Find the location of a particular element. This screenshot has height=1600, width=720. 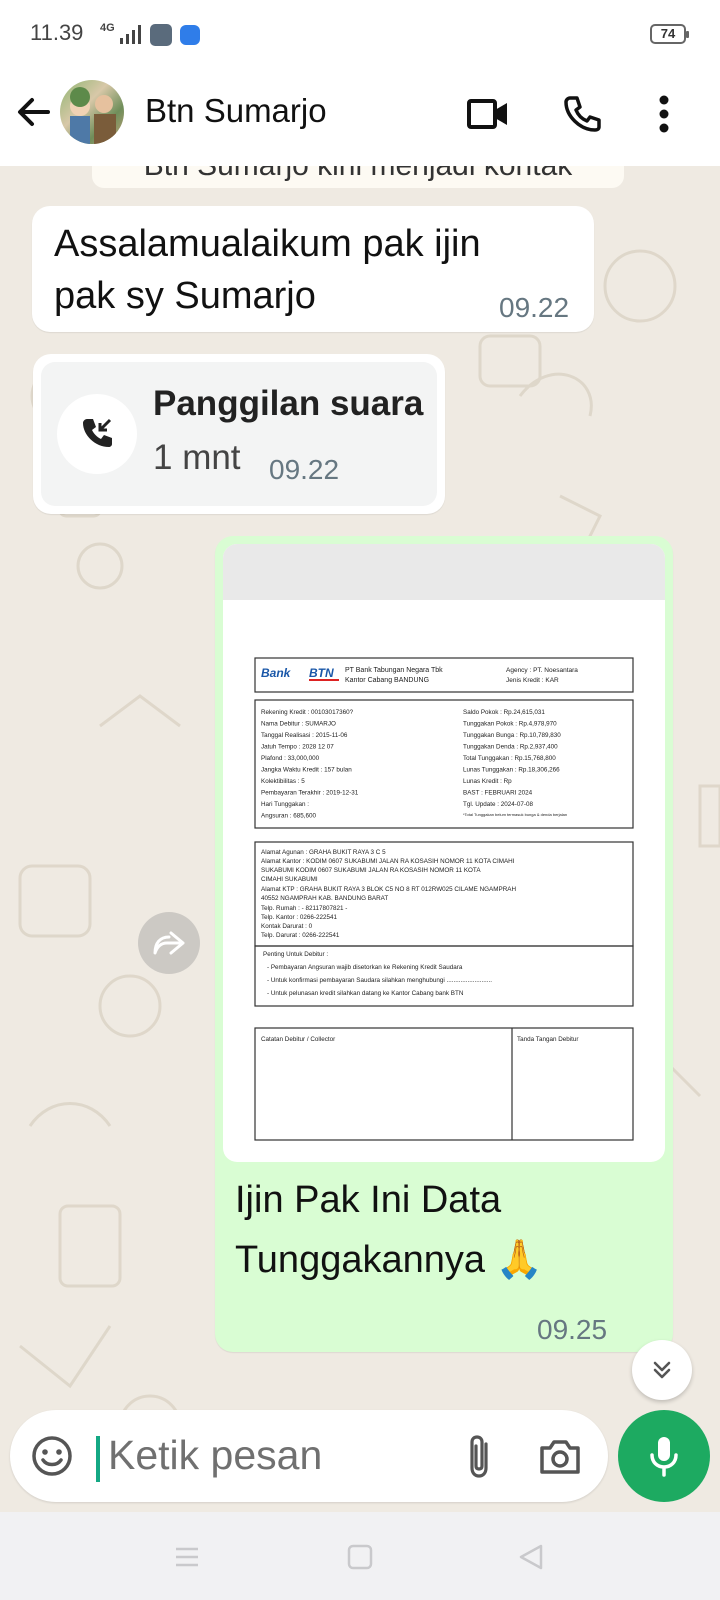

back-triangle-icon is located at coordinates (531, 1557).